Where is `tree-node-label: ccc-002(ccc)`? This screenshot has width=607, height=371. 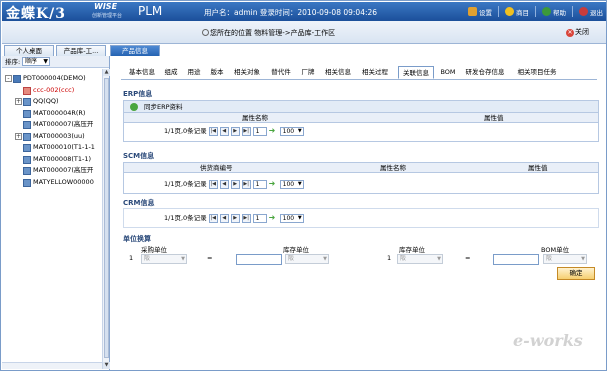 tree-node-label: ccc-002(ccc) is located at coordinates (54, 89).